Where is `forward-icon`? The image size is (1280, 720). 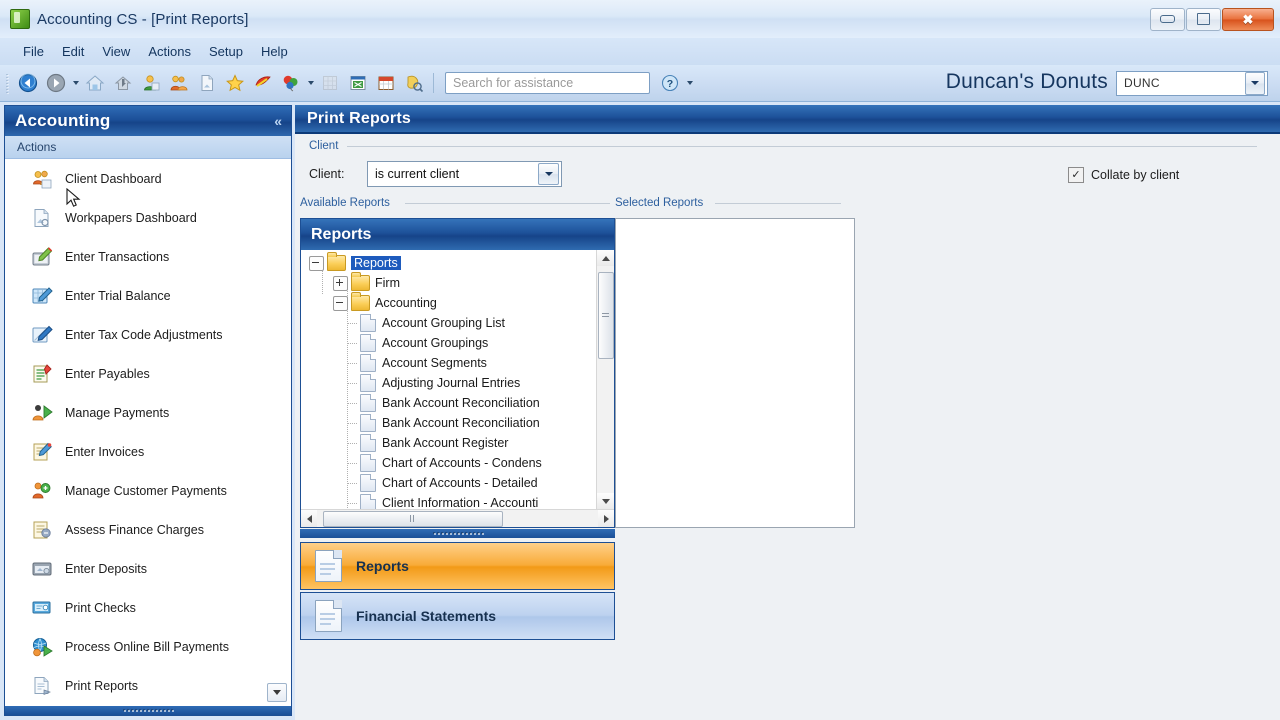
forward-icon is located at coordinates (56, 83).